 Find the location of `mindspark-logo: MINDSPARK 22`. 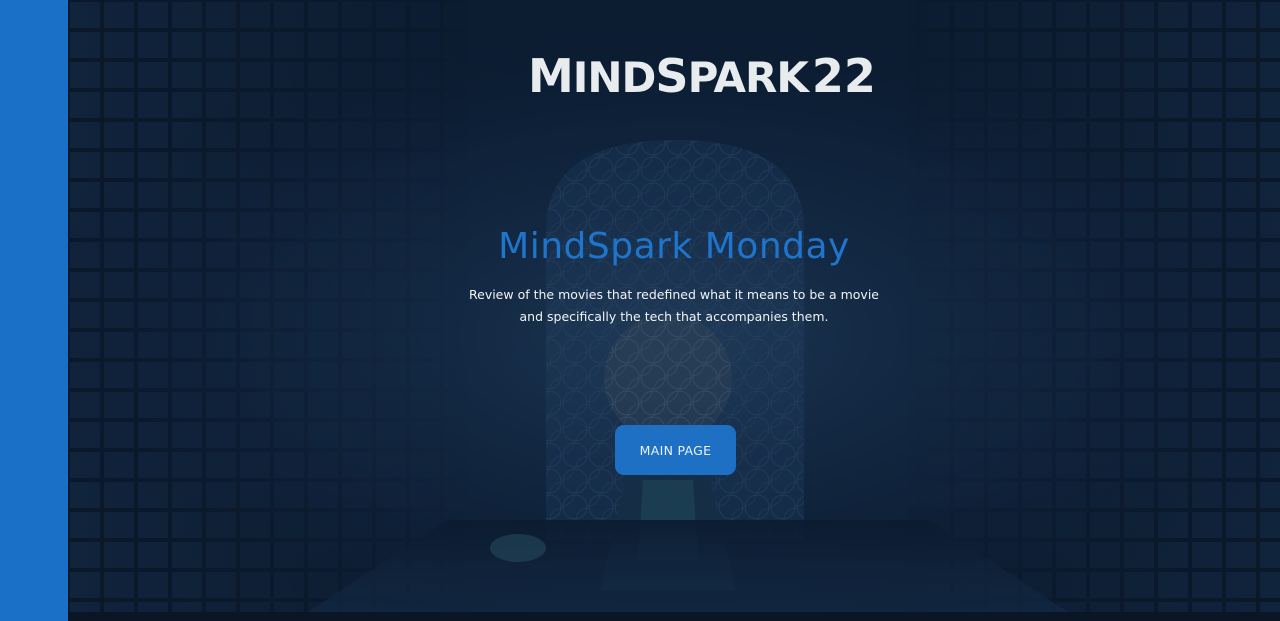

mindspark-logo: MINDSPARK 22 is located at coordinates (702, 76).